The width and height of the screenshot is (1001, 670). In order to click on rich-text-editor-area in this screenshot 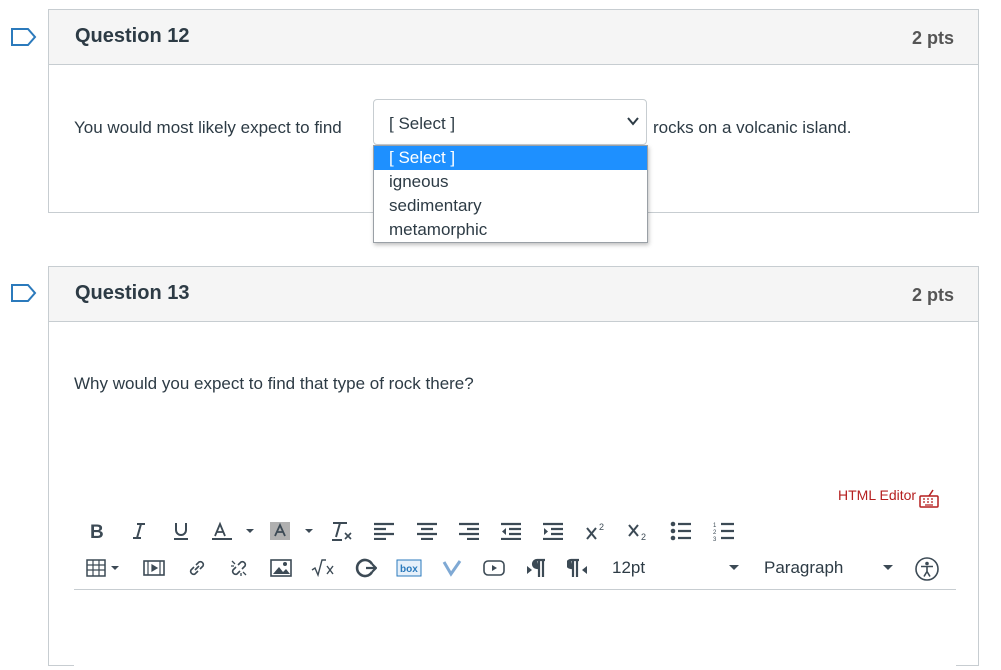, I will do `click(515, 629)`.